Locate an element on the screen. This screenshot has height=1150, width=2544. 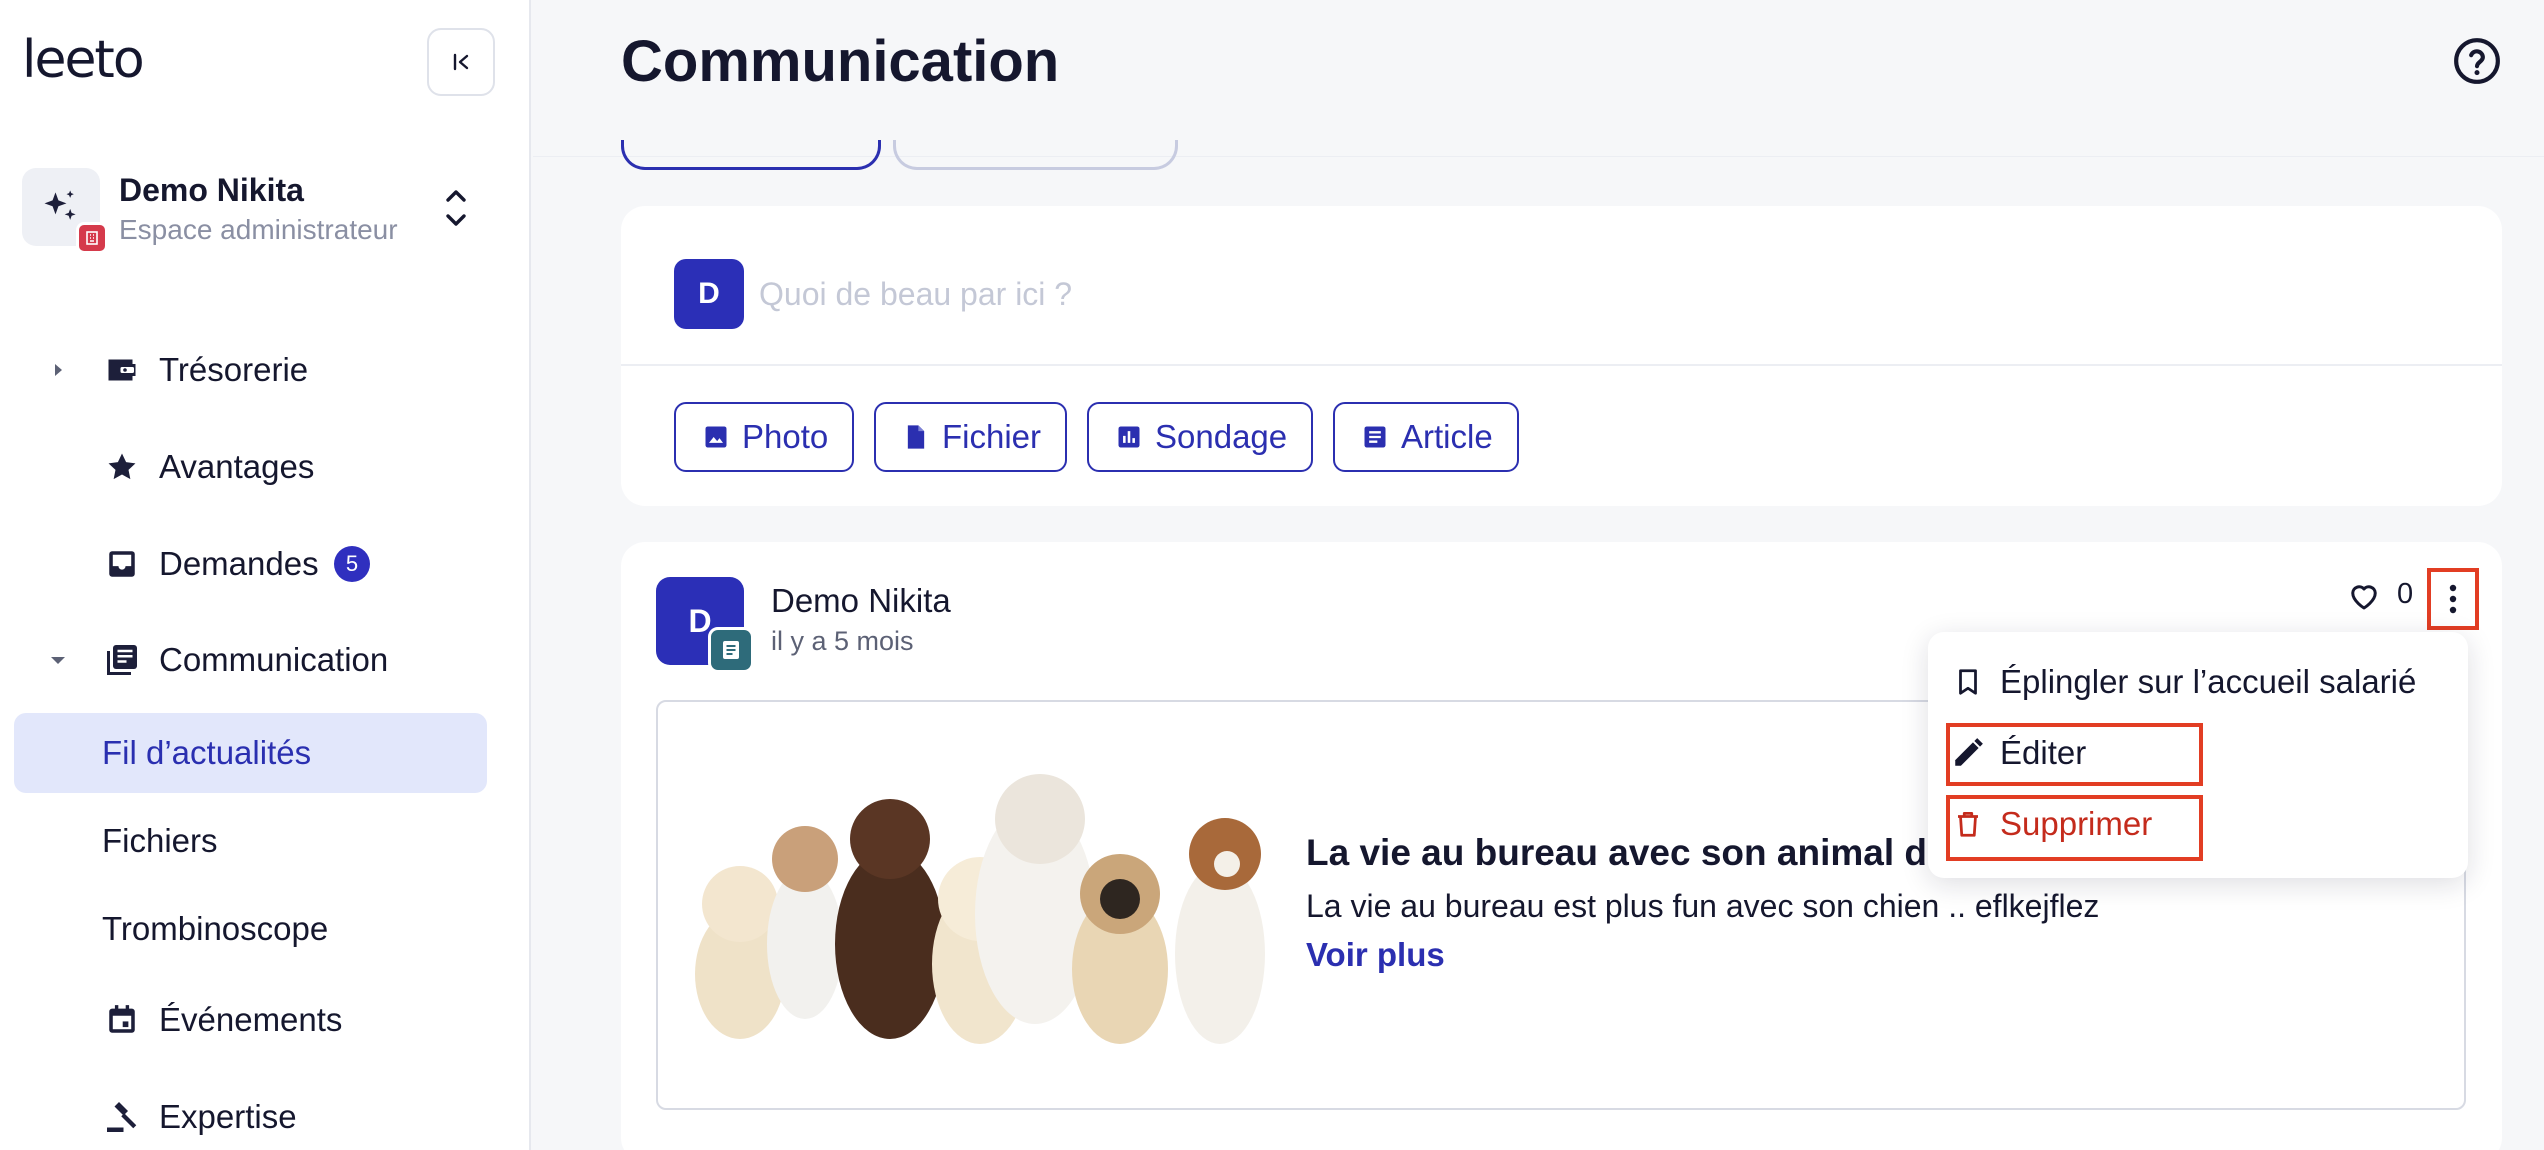
sidebar-subitem-label: Fichiers is located at coordinates (160, 840).